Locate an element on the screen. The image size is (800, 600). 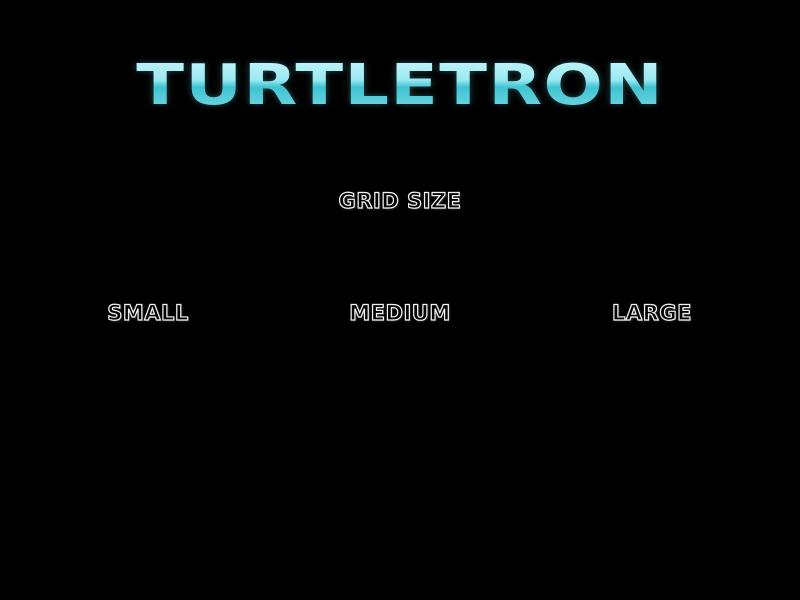
large-grid-button: LARGE is located at coordinates (652, 313).